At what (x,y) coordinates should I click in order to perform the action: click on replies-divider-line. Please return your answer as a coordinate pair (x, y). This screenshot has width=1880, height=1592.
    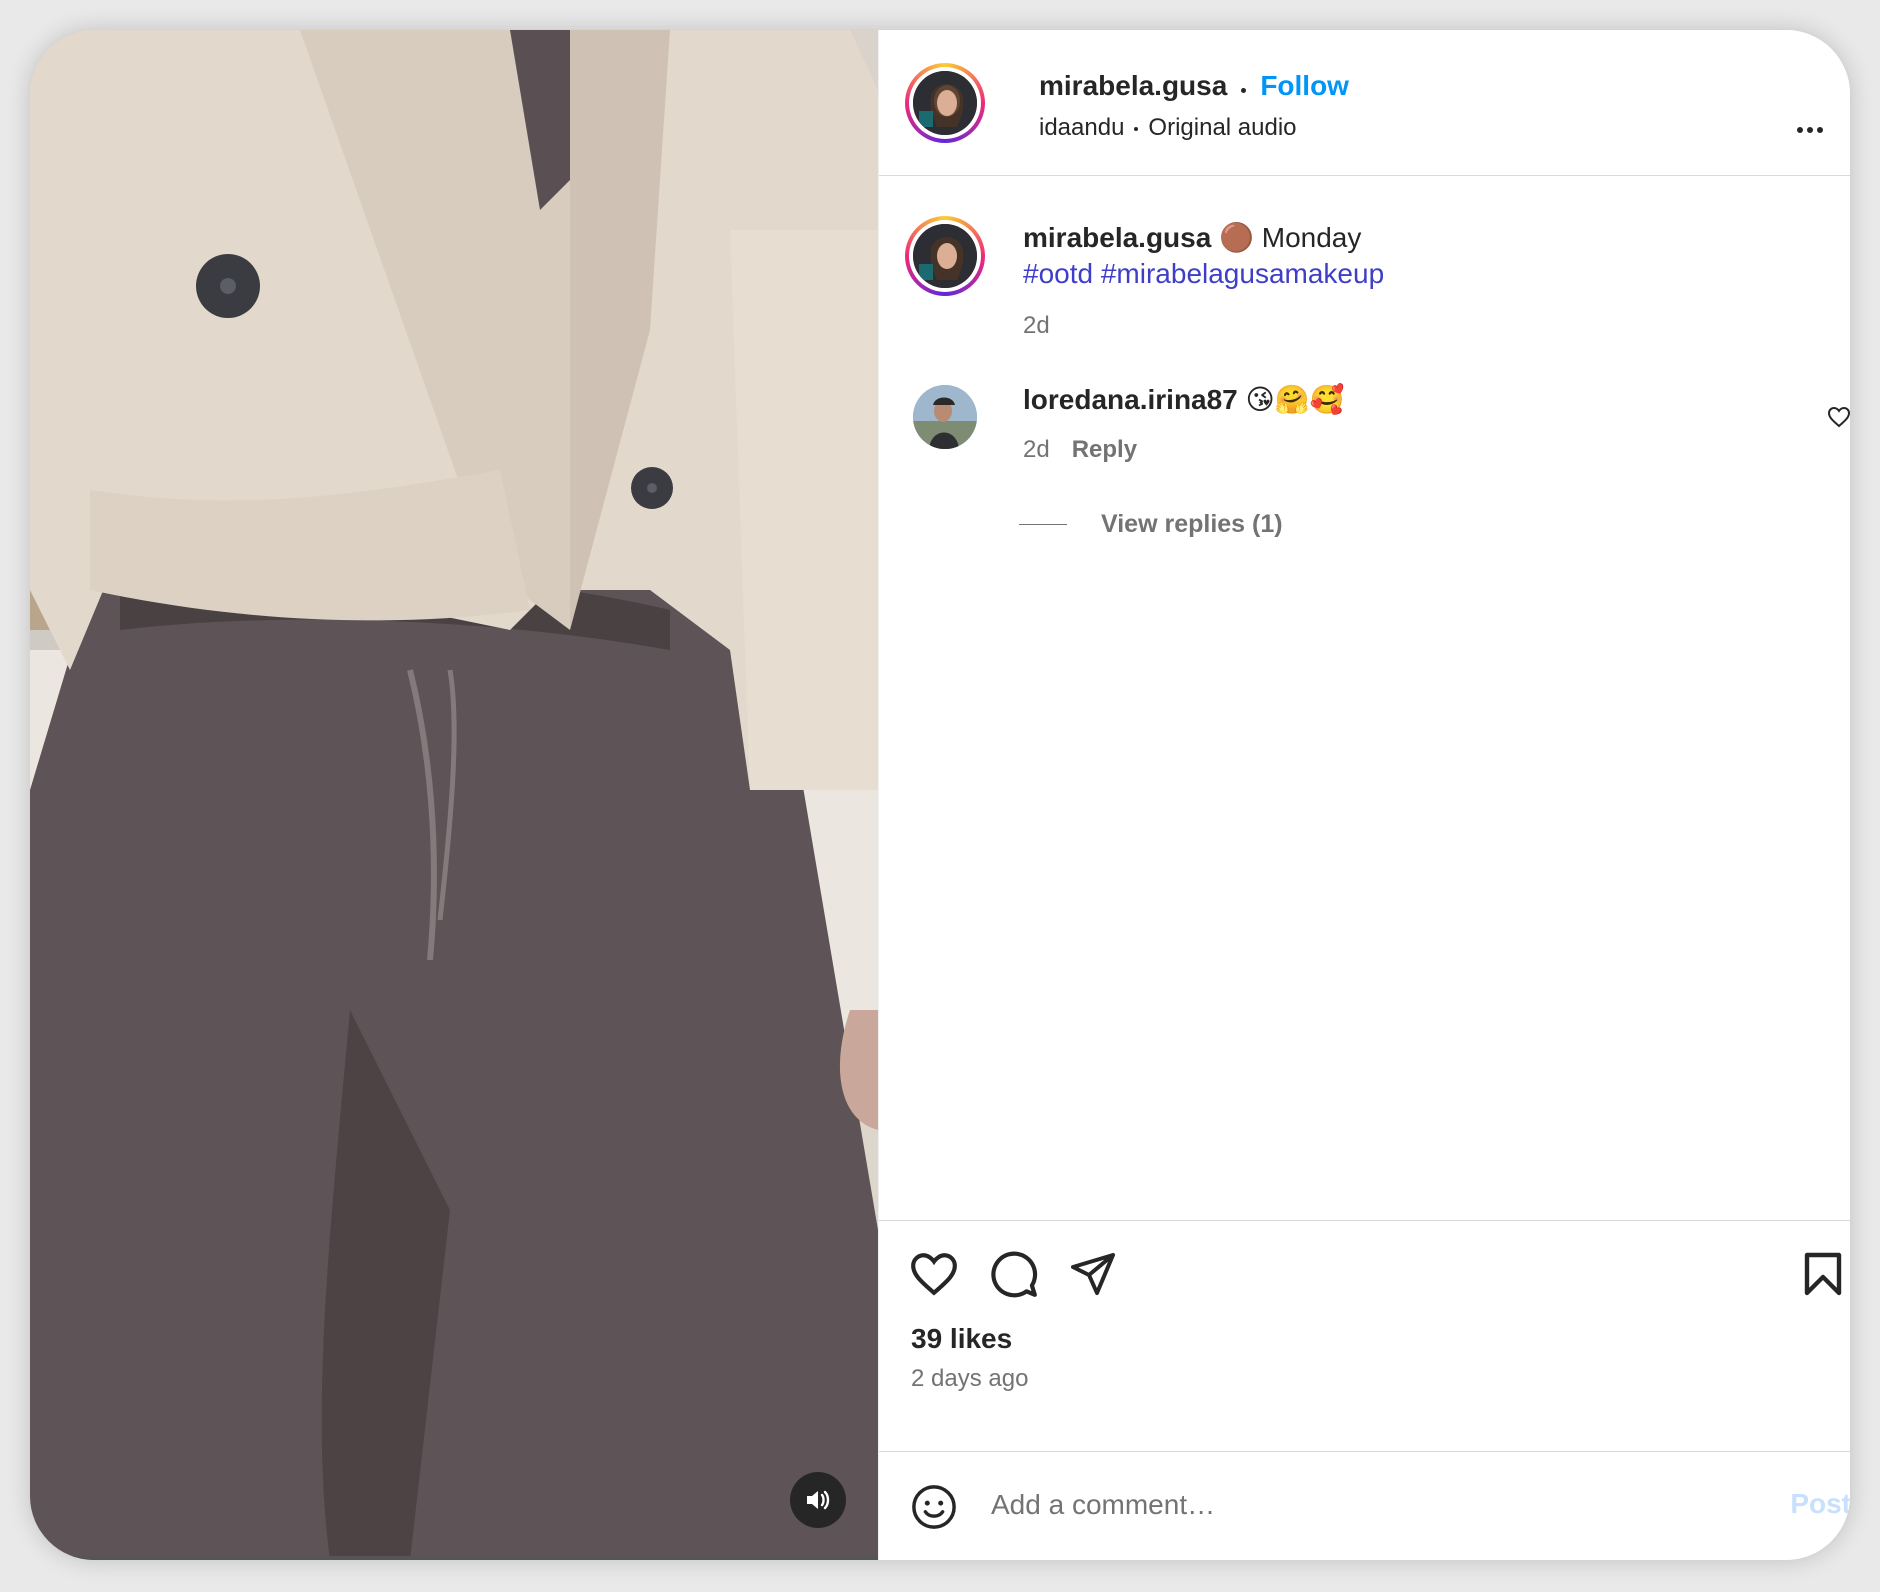
    Looking at the image, I should click on (1043, 524).